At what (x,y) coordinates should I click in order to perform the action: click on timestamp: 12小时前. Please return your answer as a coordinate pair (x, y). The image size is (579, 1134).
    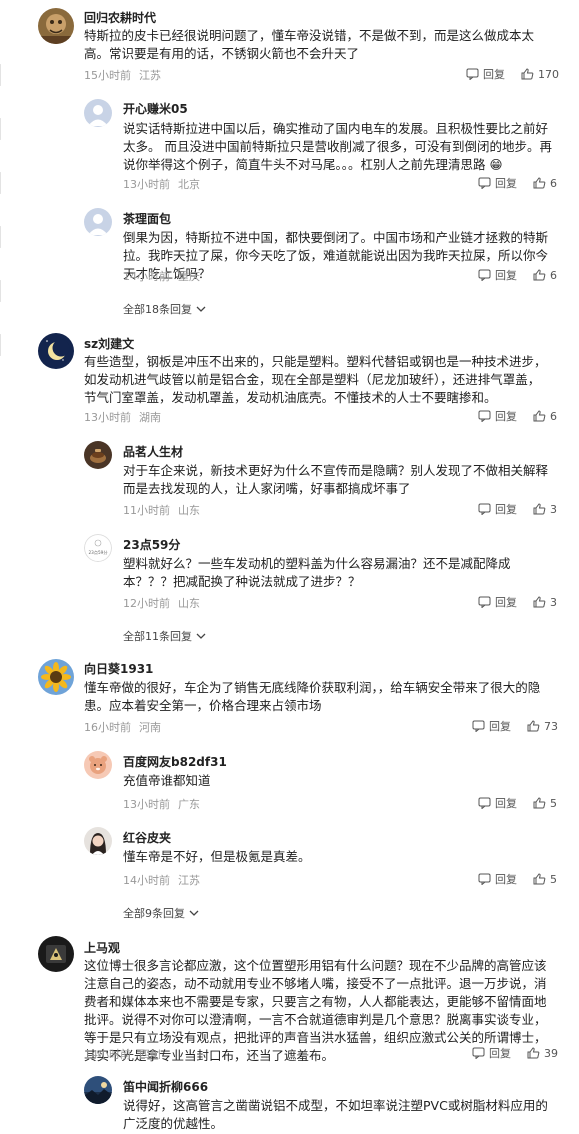
    Looking at the image, I should click on (146, 603).